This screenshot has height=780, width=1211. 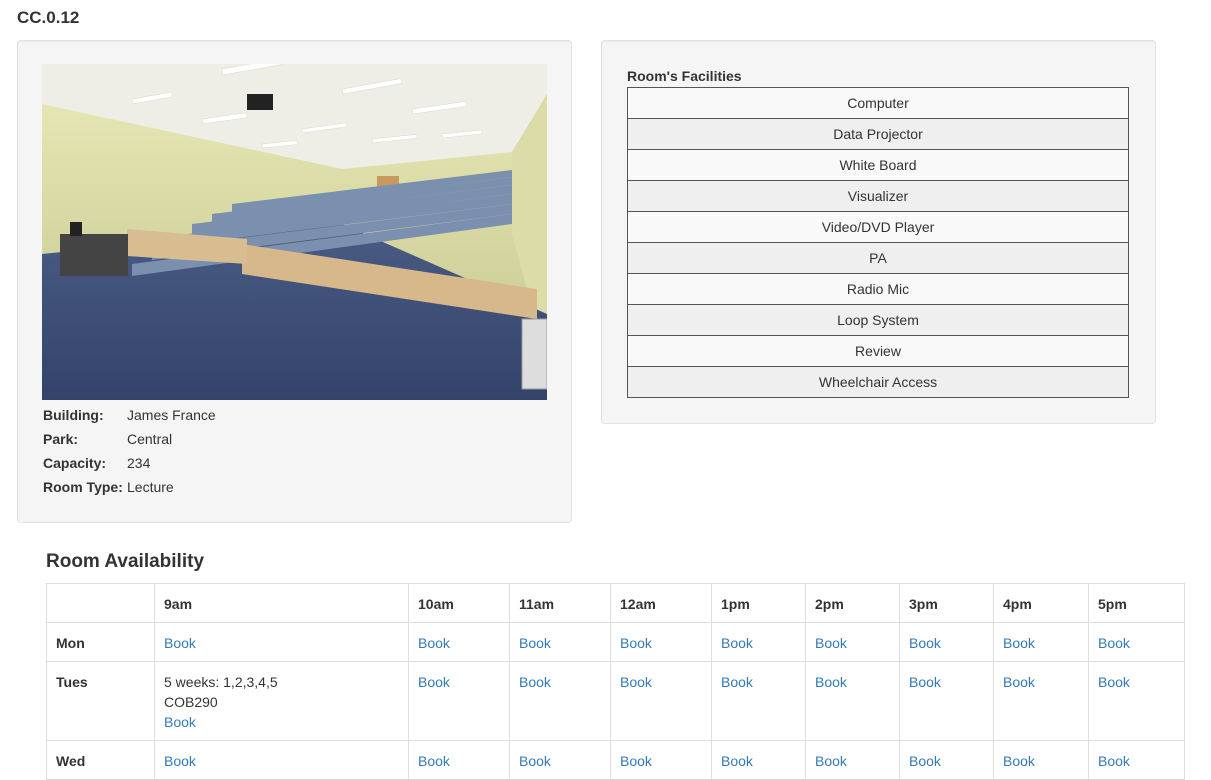 I want to click on slot-cell: 5 weeks: 1,2,3,4,5 COB290 Book, so click(x=281, y=701).